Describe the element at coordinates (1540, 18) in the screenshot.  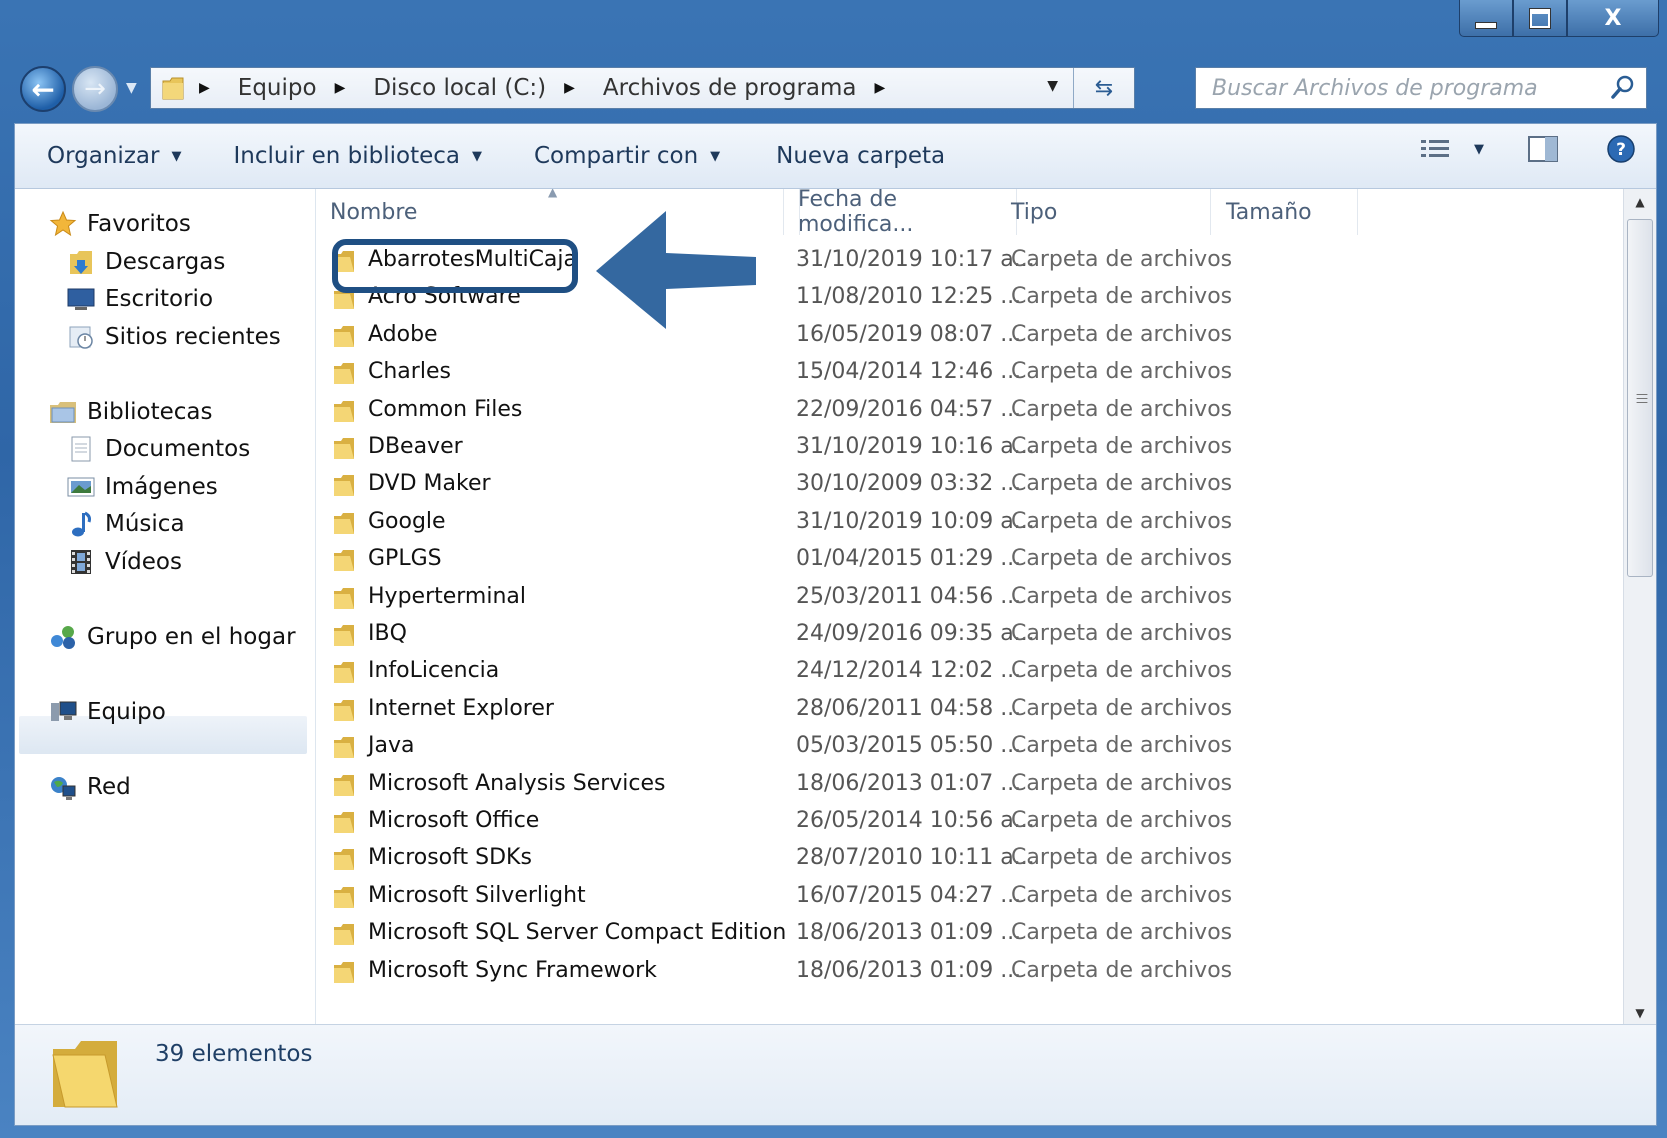
I see `maximize-button` at that location.